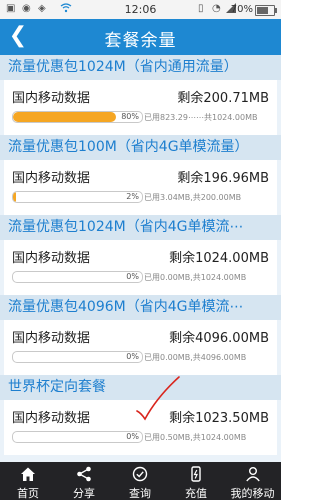  Describe the element at coordinates (193, 197) in the screenshot. I see `used-amount: 已用3.04MB,共200.00MB` at that location.